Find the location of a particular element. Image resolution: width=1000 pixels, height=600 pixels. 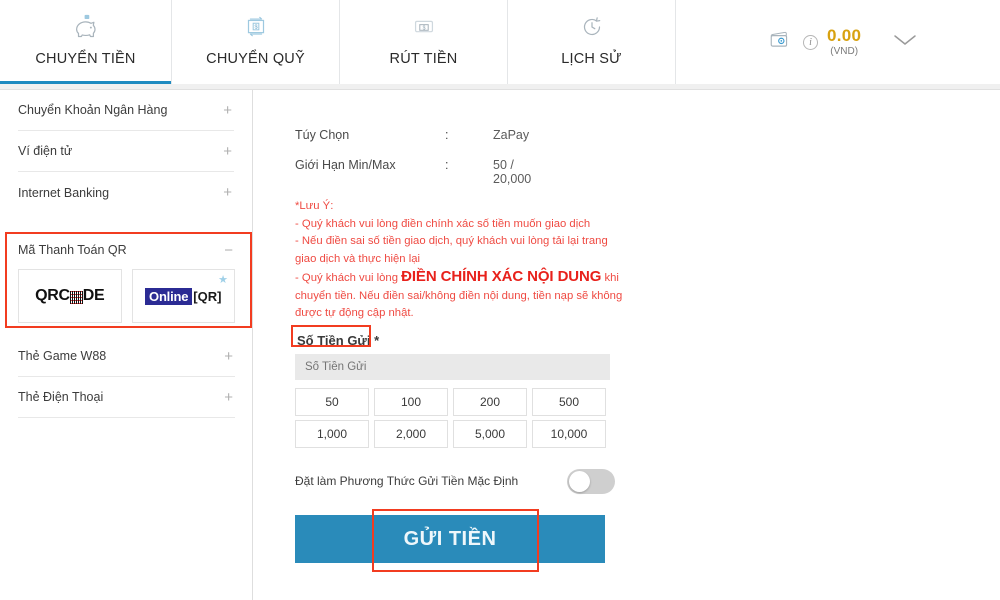

preset-amount-button: 2,000 is located at coordinates (411, 434).